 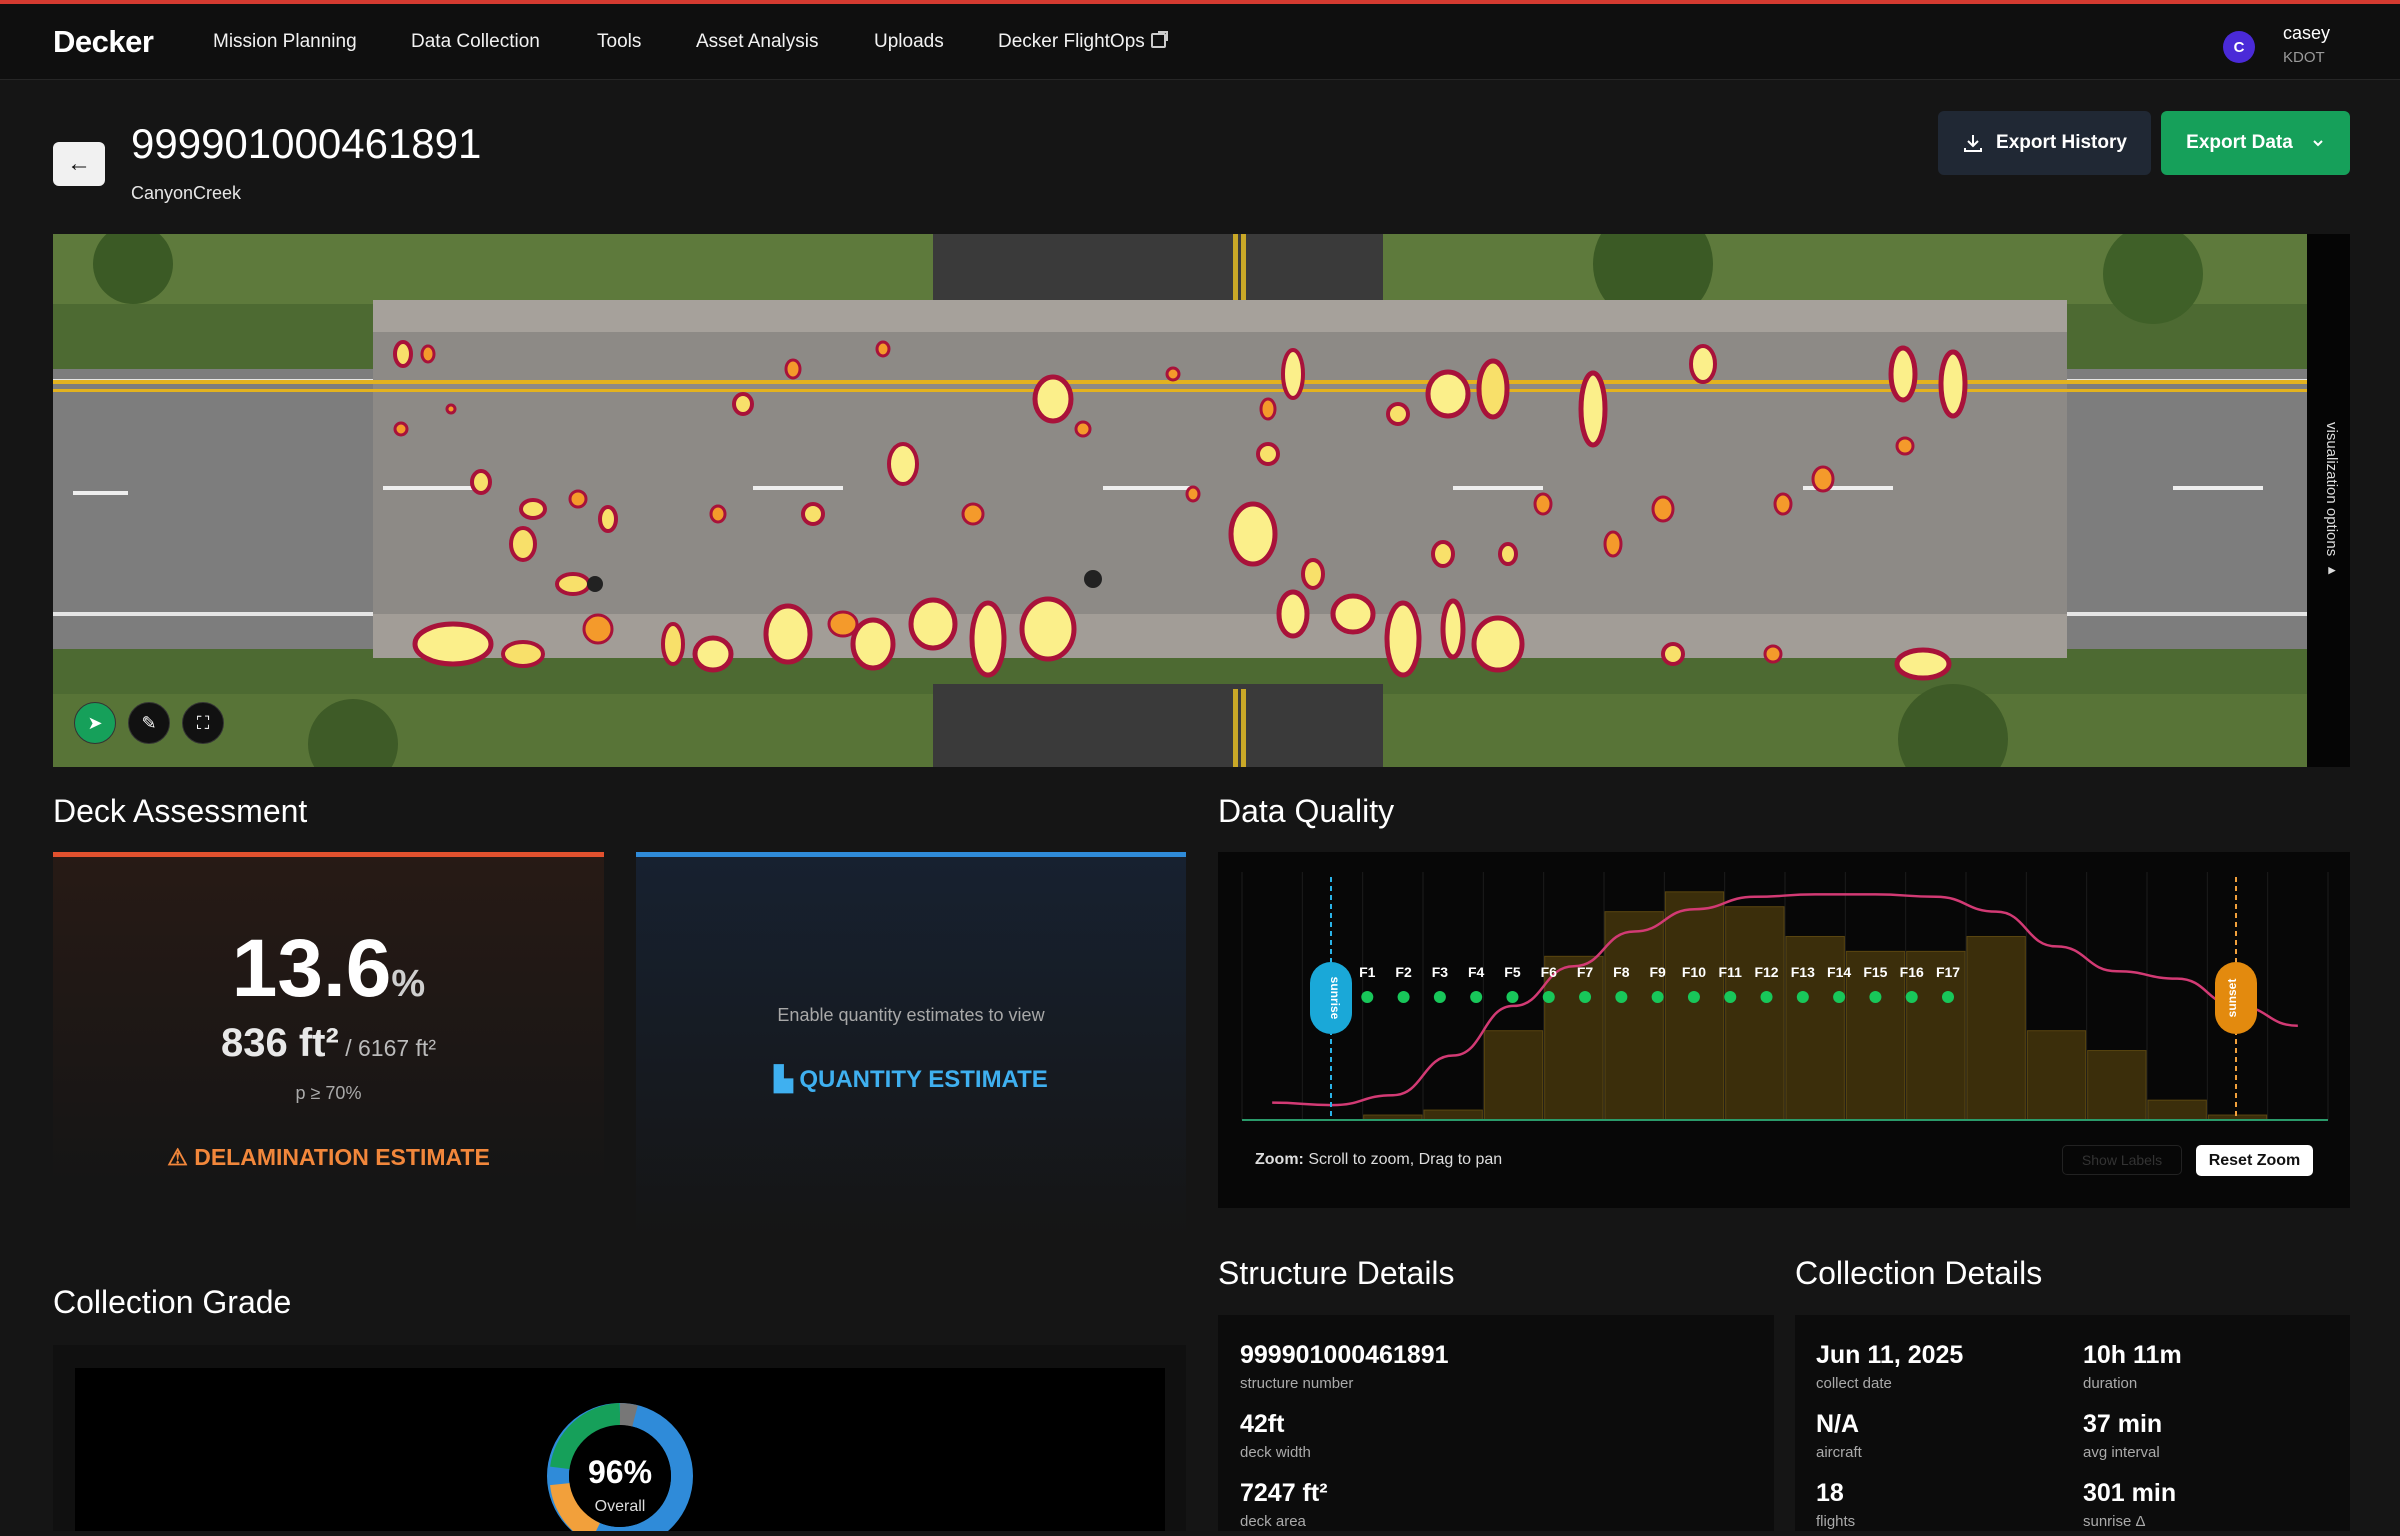 What do you see at coordinates (2239, 142) in the screenshot?
I see `export-data-label: Export Data` at bounding box center [2239, 142].